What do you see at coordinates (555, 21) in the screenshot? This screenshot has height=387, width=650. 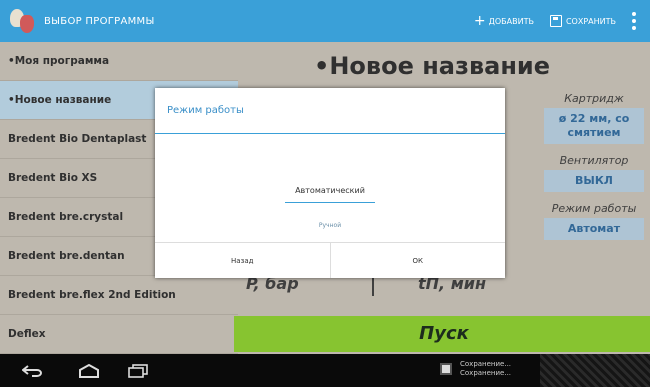 I see `save-icon` at bounding box center [555, 21].